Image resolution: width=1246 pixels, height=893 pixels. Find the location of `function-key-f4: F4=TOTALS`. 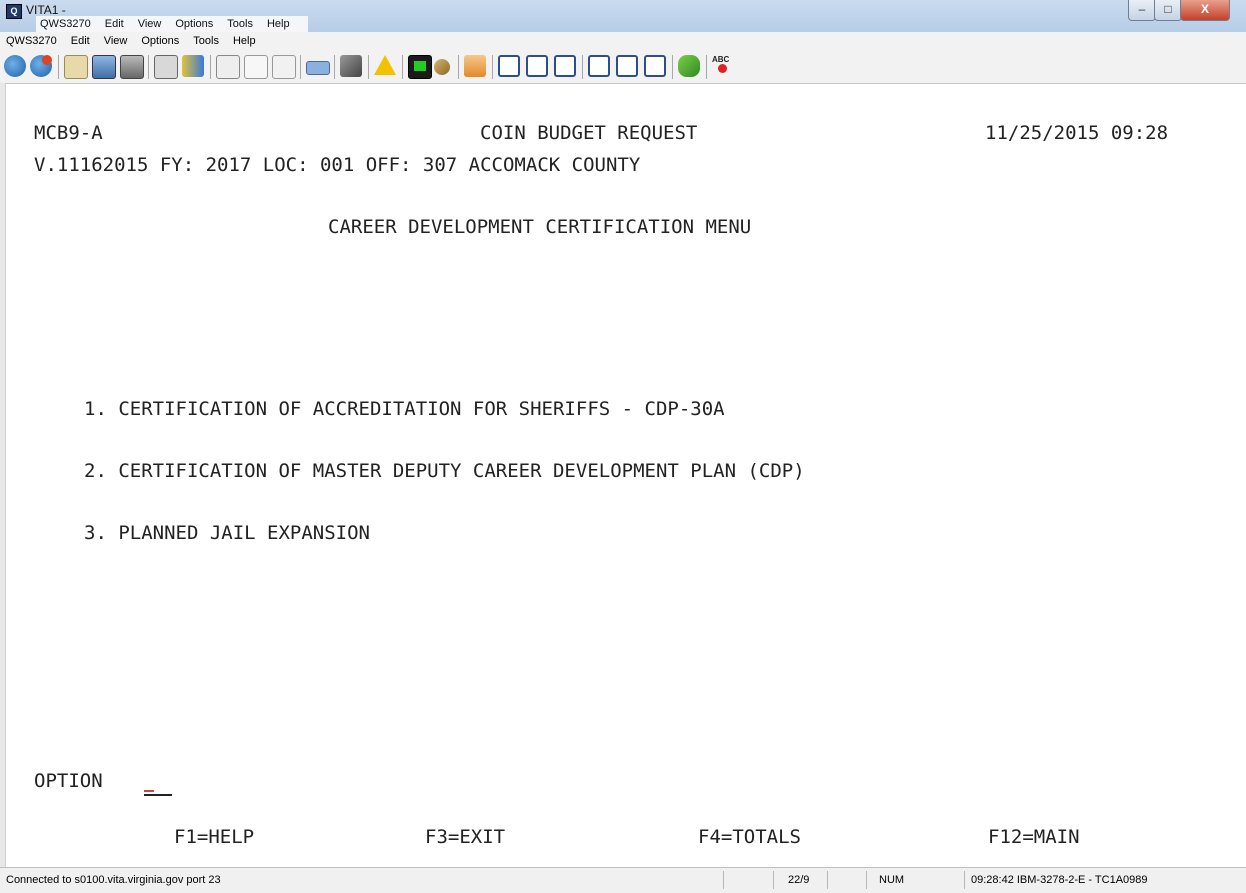

function-key-f4: F4=TOTALS is located at coordinates (749, 837).